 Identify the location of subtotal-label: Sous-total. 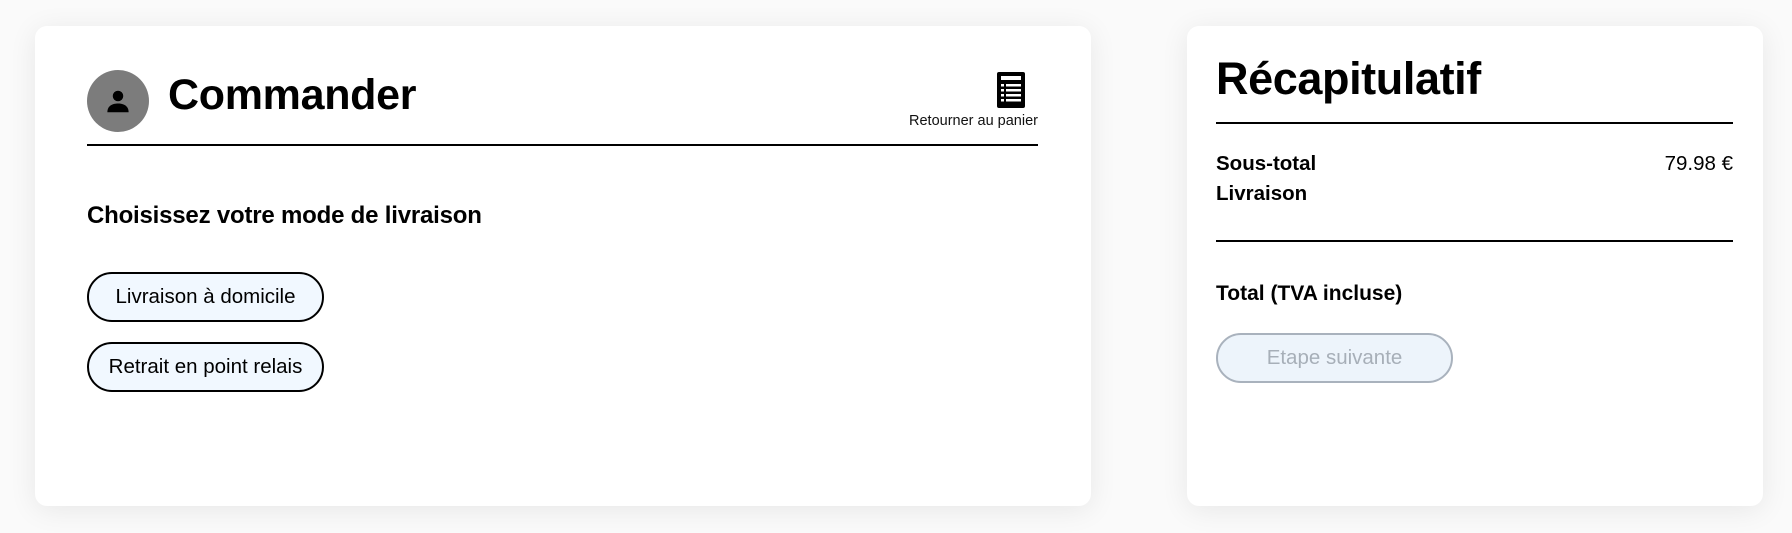
(1266, 163).